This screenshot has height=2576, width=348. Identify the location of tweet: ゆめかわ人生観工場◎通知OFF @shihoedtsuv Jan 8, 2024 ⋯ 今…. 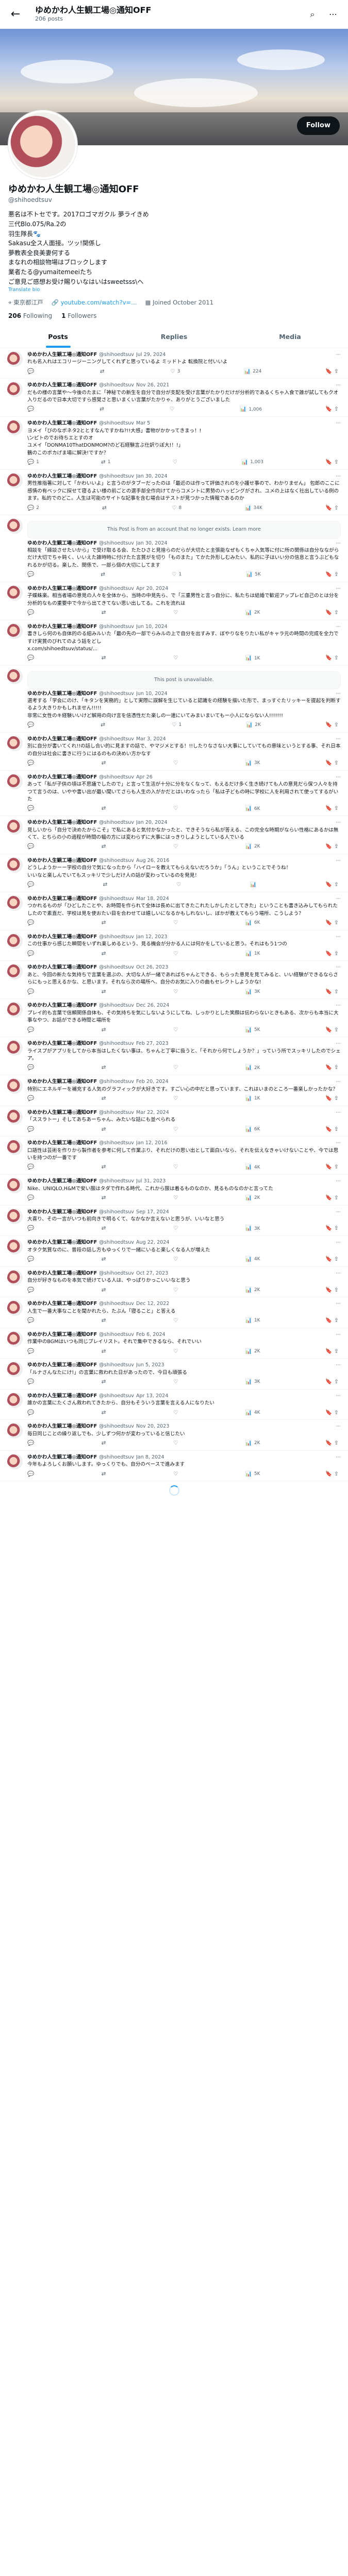
(174, 1466).